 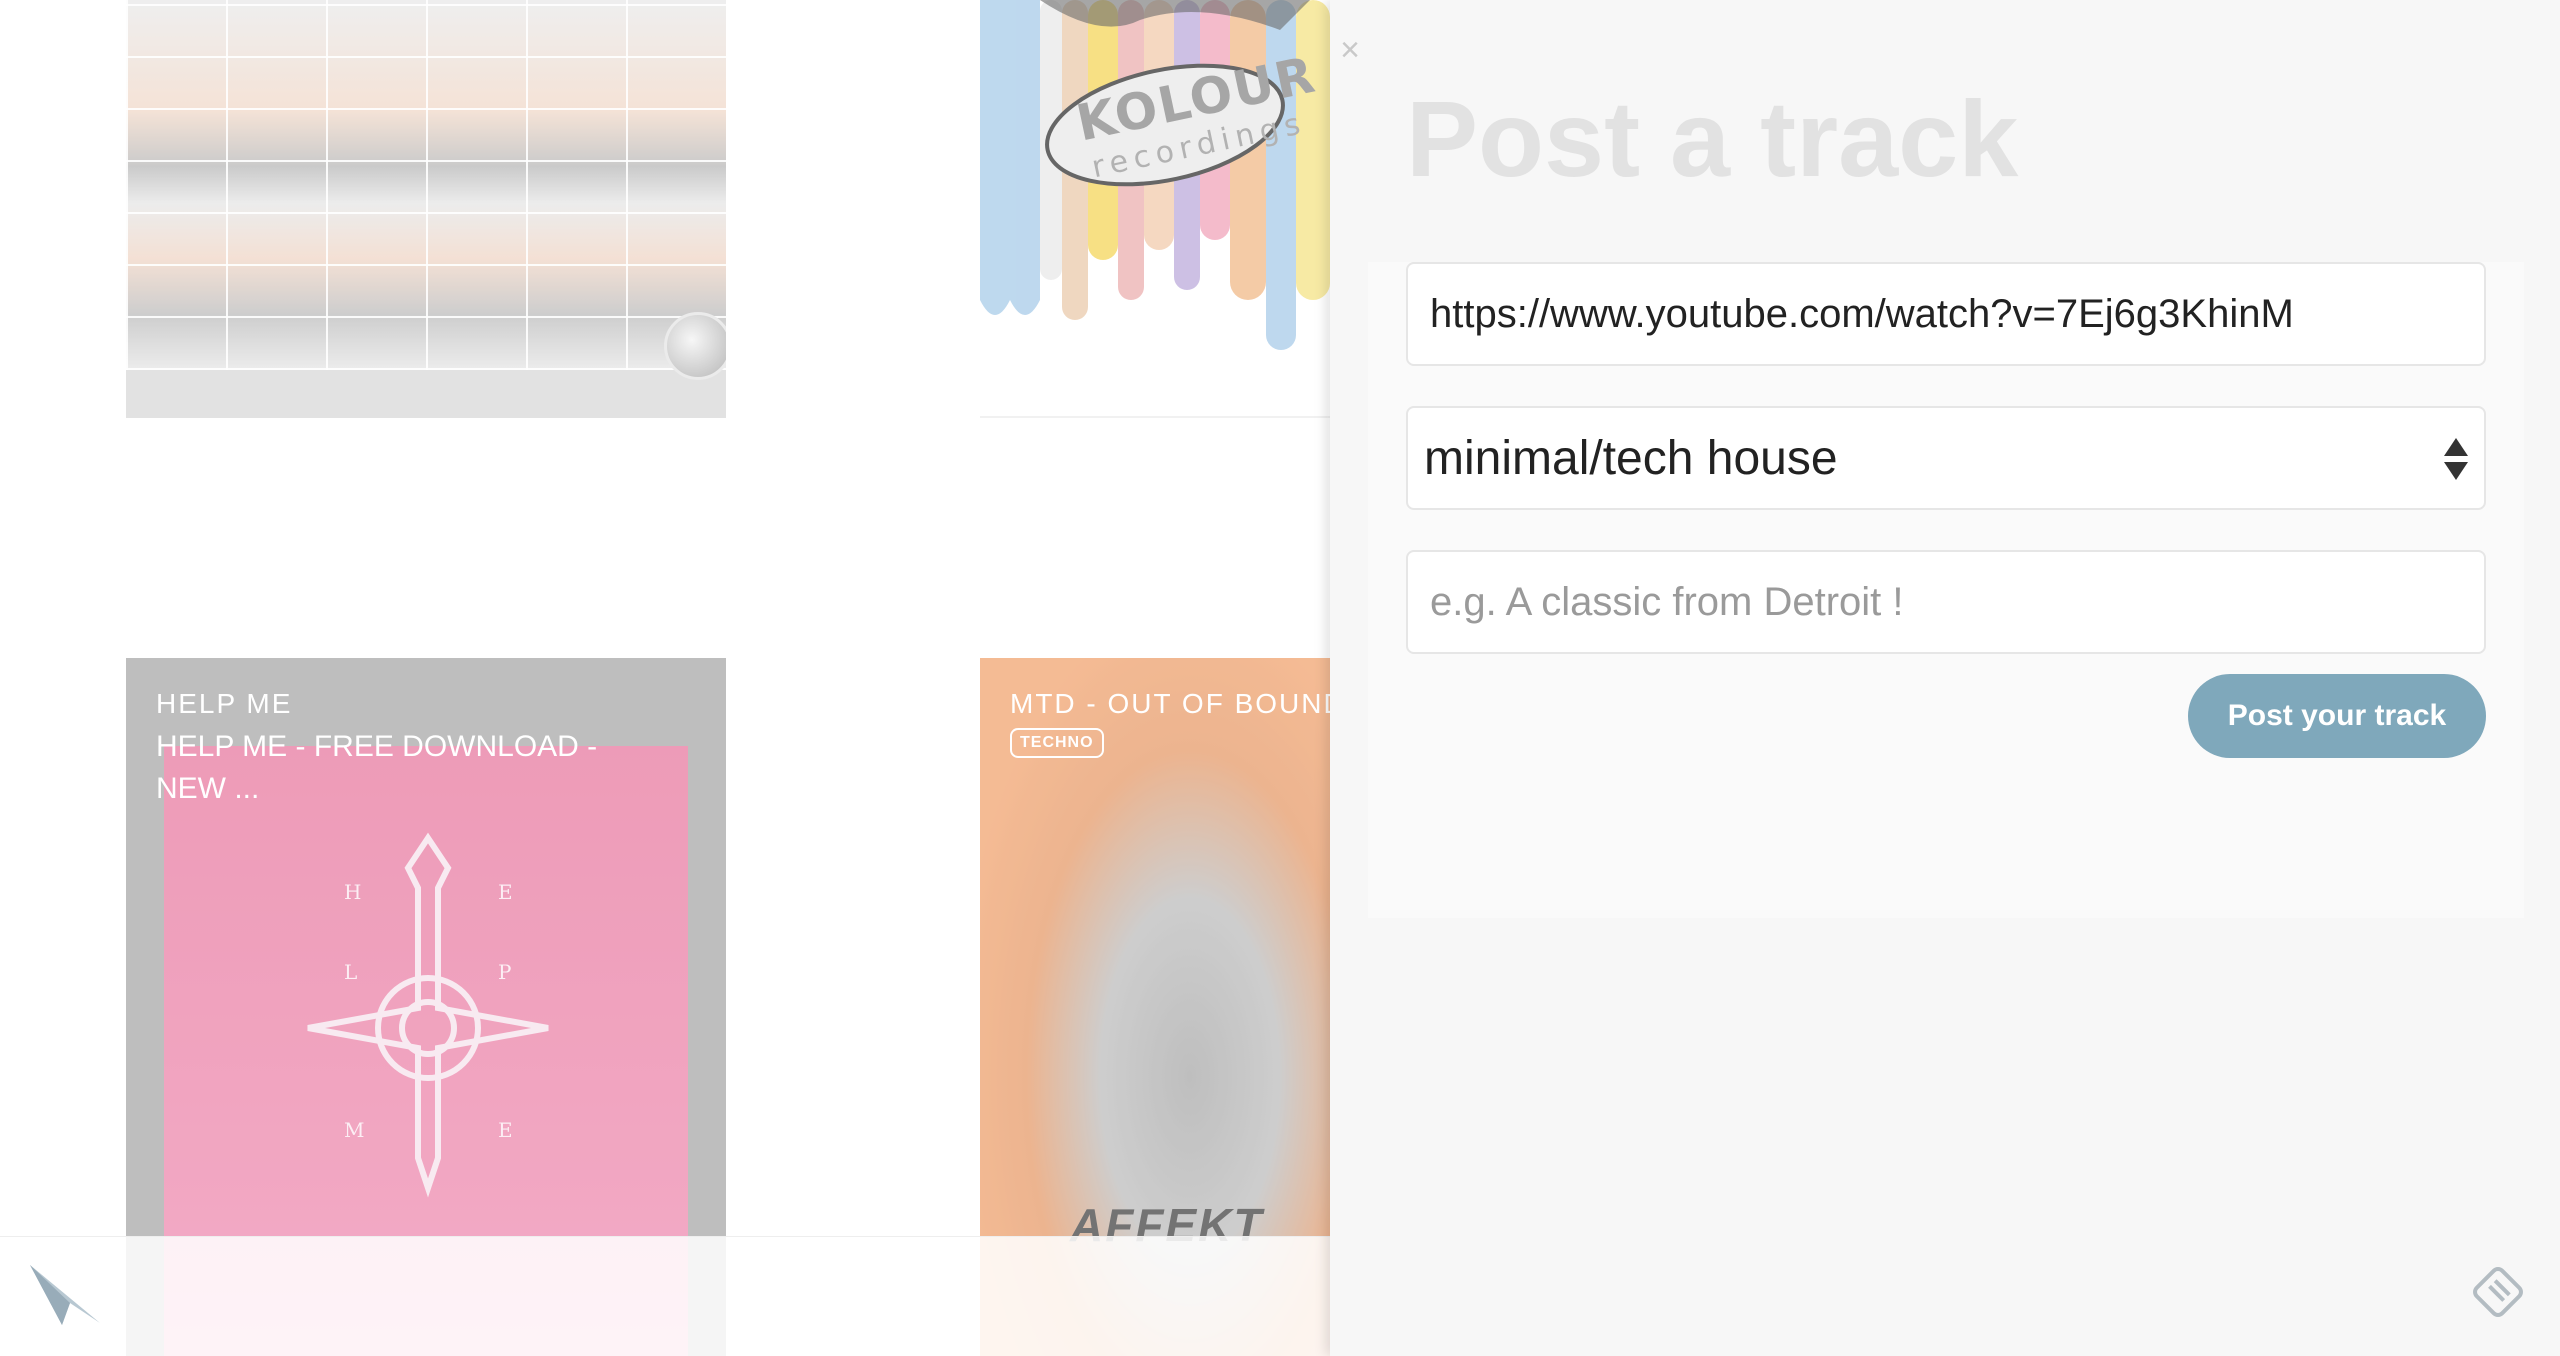 What do you see at coordinates (66, 1294) in the screenshot?
I see `paper-plane-icon` at bounding box center [66, 1294].